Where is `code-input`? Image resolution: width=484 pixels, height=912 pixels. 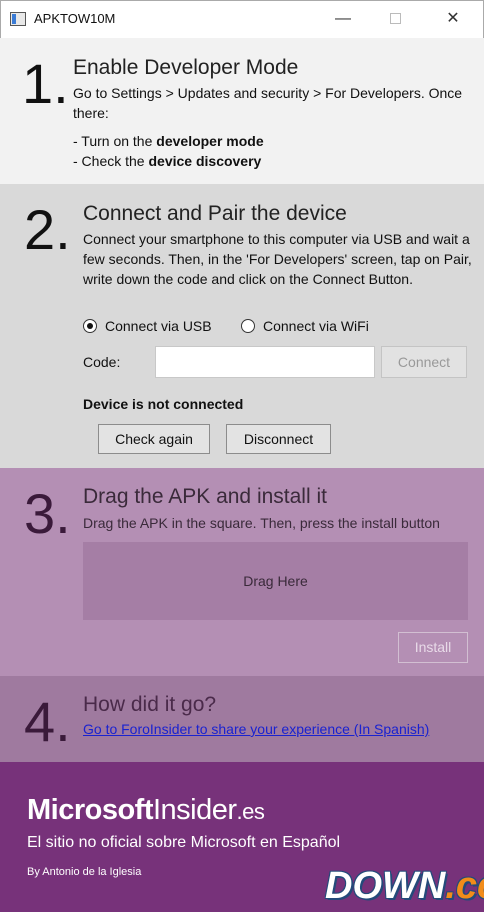
code-input is located at coordinates (265, 362).